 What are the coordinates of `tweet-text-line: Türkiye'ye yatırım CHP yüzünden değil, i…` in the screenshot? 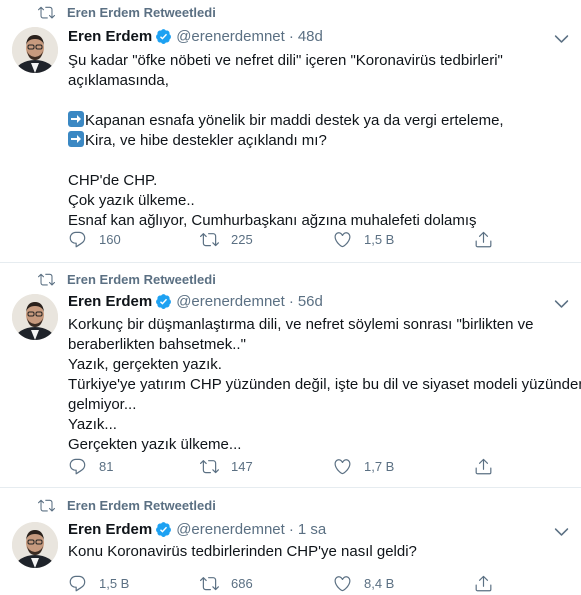 It's located at (324, 384).